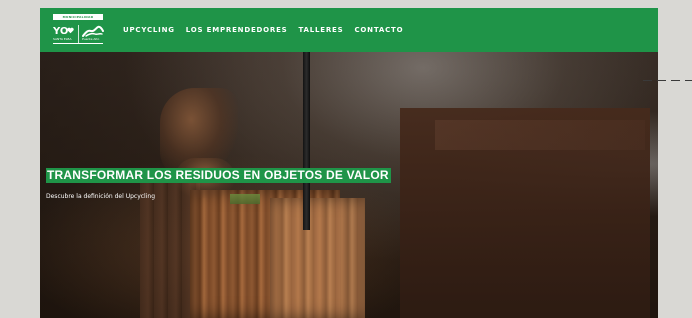 This screenshot has height=318, width=692. Describe the element at coordinates (378, 30) in the screenshot. I see `nav-item-contacto: CONTACTO` at that location.